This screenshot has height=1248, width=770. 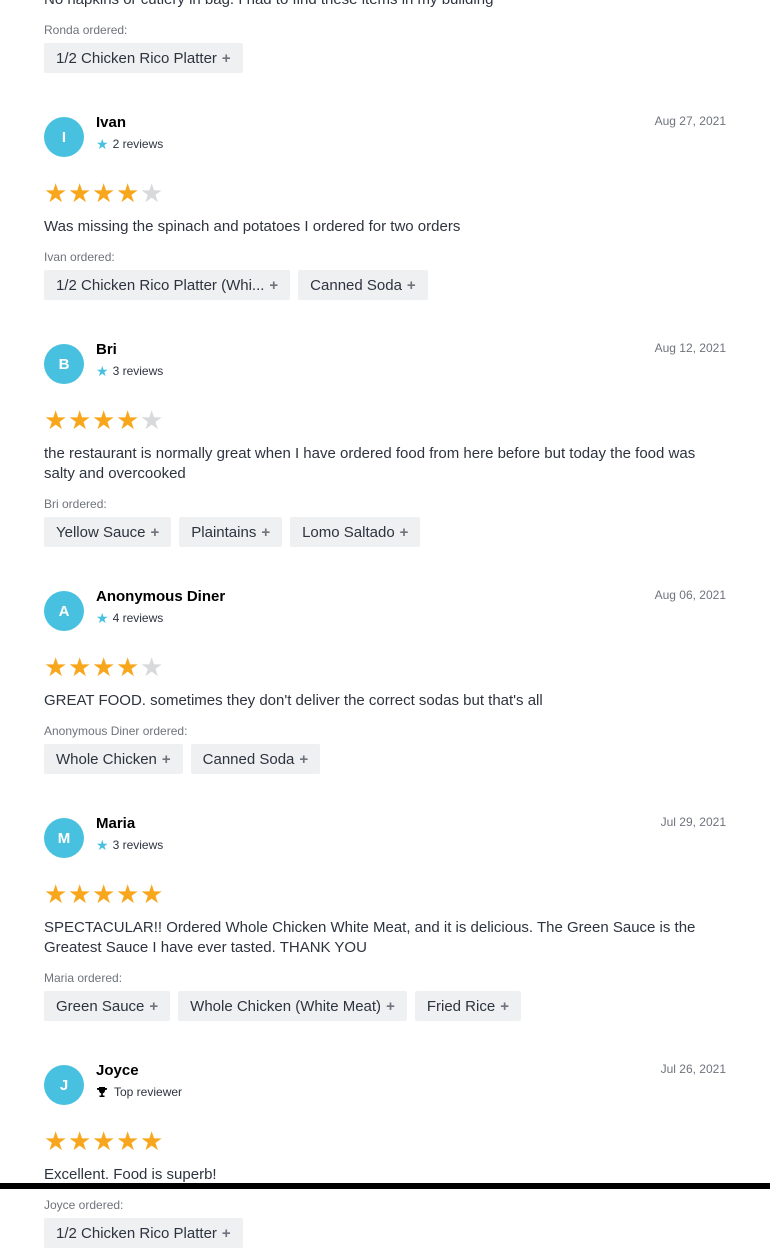 I want to click on ordered-item-label: 1/2 Chicken Rico Platter, so click(x=136, y=58).